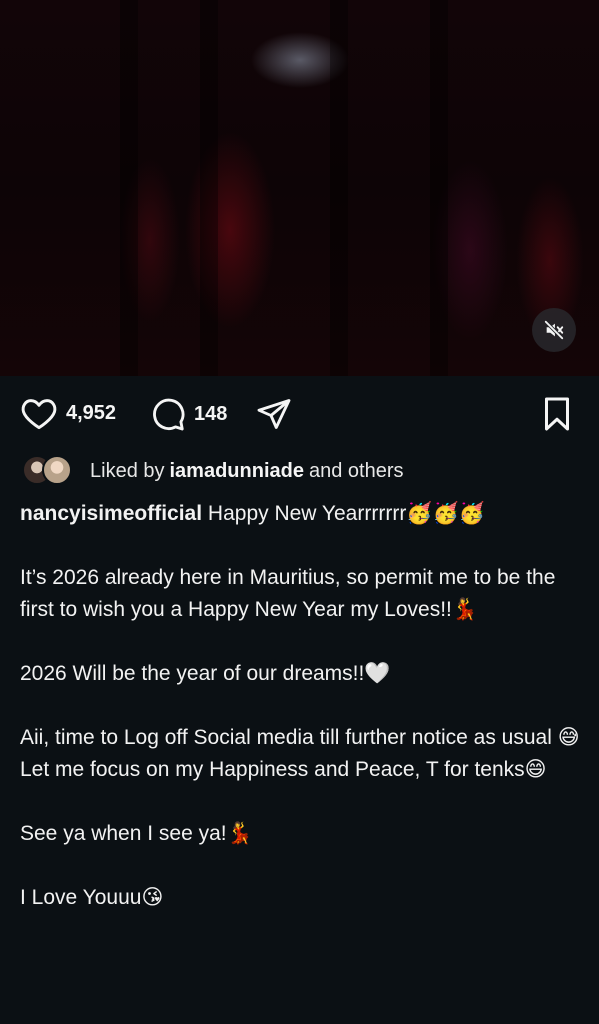  I want to click on comment-bubble-icon, so click(169, 414).